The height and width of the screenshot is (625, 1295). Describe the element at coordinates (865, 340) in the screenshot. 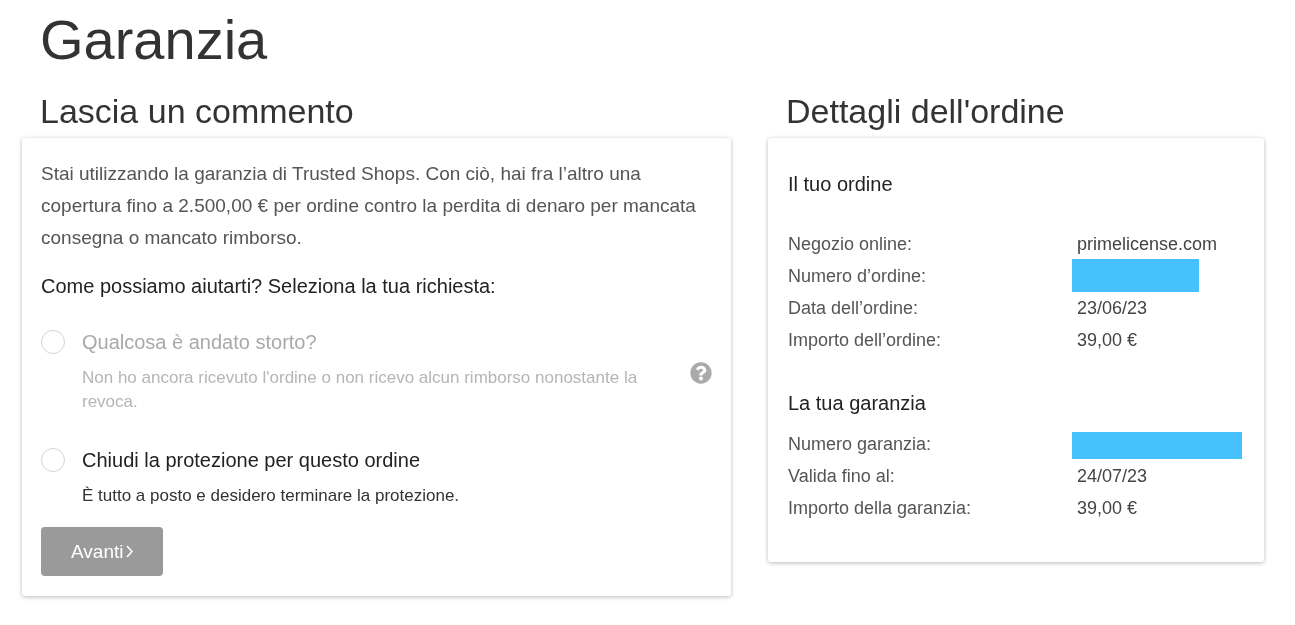

I see `detail-label: Importo dell’ordine:` at that location.